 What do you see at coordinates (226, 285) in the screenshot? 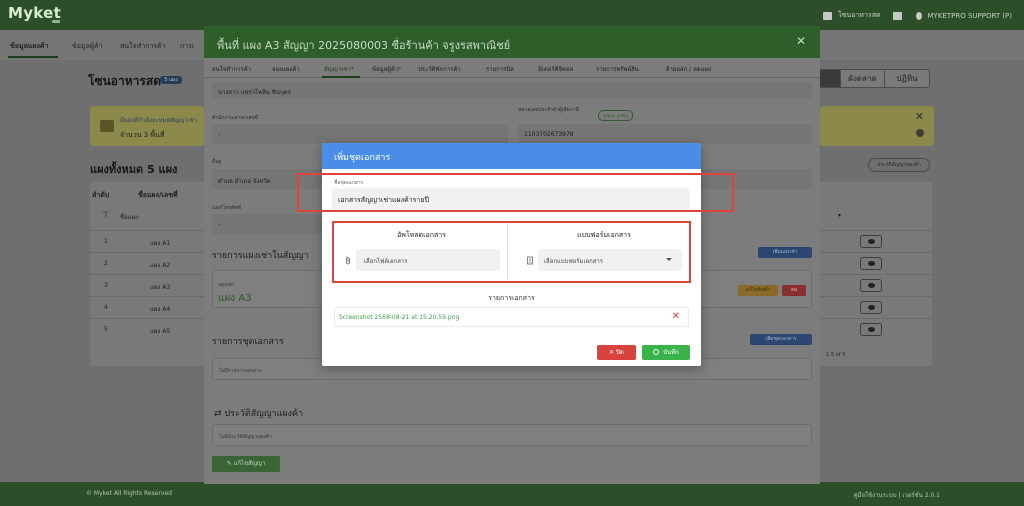
I see `stall-label: แผงเช่า` at bounding box center [226, 285].